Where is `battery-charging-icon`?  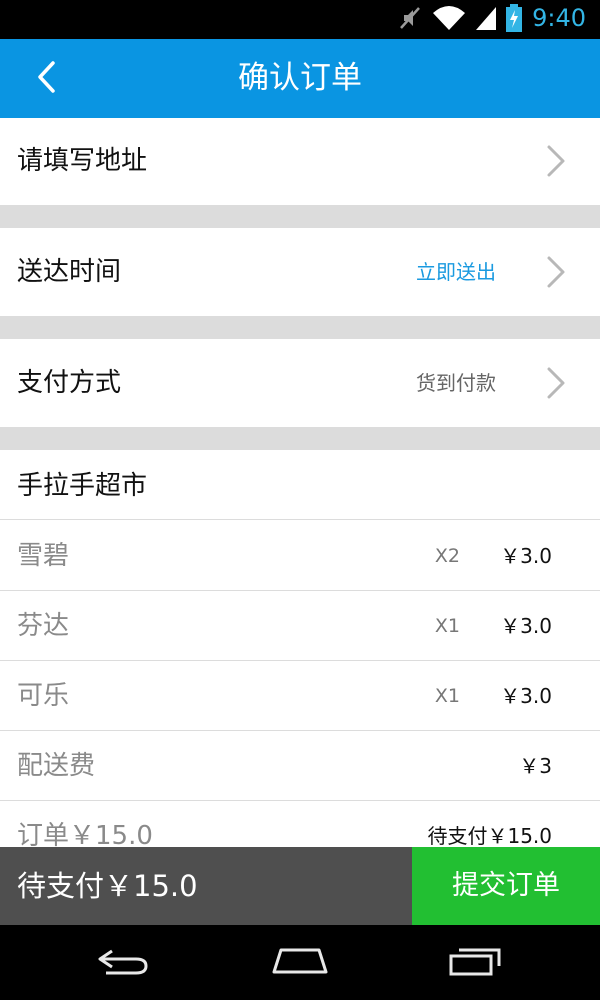 battery-charging-icon is located at coordinates (514, 18).